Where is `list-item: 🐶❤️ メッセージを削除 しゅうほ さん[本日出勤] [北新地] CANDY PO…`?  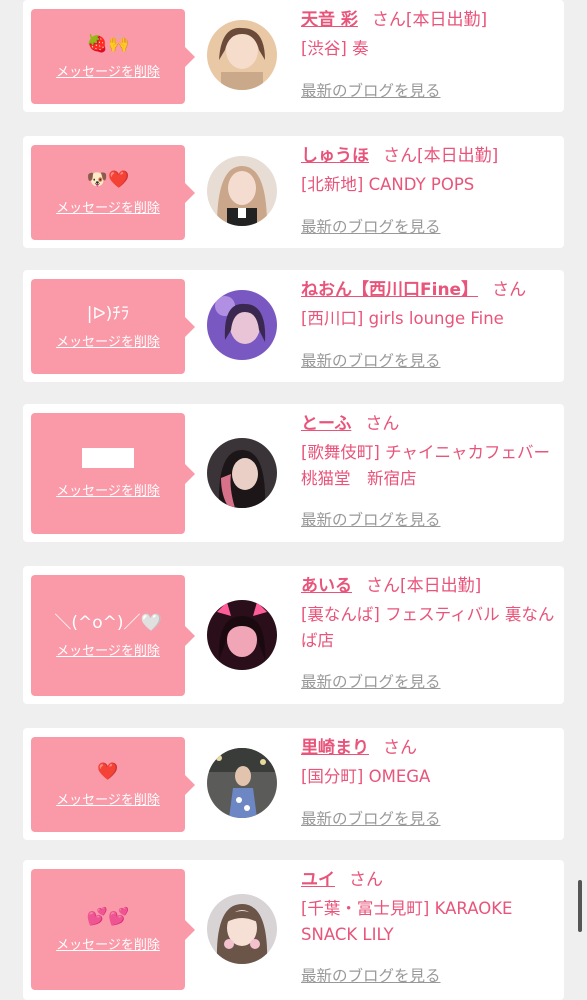 list-item: 🐶❤️ メッセージを削除 しゅうほ さん[本日出勤] [北新地] CANDY PO… is located at coordinates (293, 192).